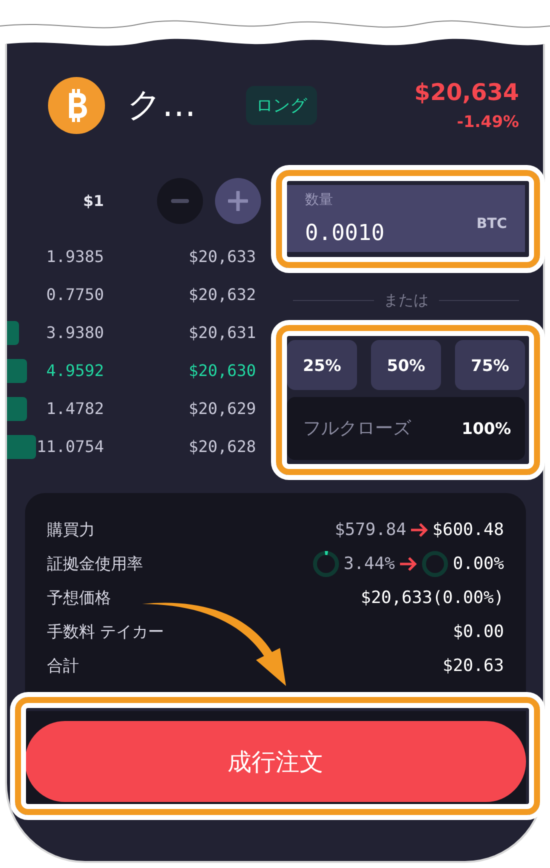 The image size is (550, 868). I want to click on quantity-field: 数量 0.0010 BTC, so click(406, 218).